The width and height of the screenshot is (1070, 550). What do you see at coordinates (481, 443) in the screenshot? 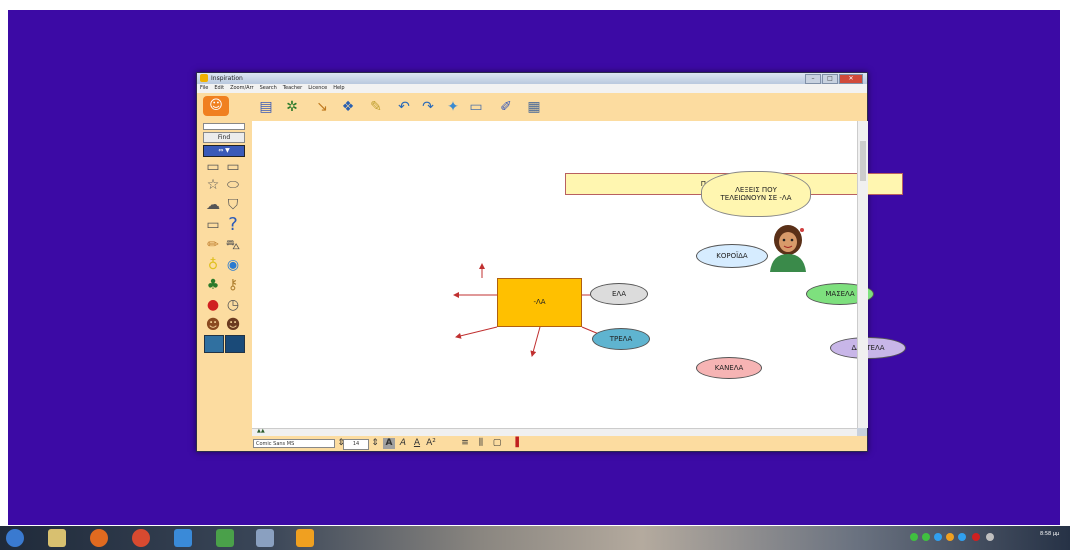
I see `columns-icon: ⫼` at bounding box center [481, 443].